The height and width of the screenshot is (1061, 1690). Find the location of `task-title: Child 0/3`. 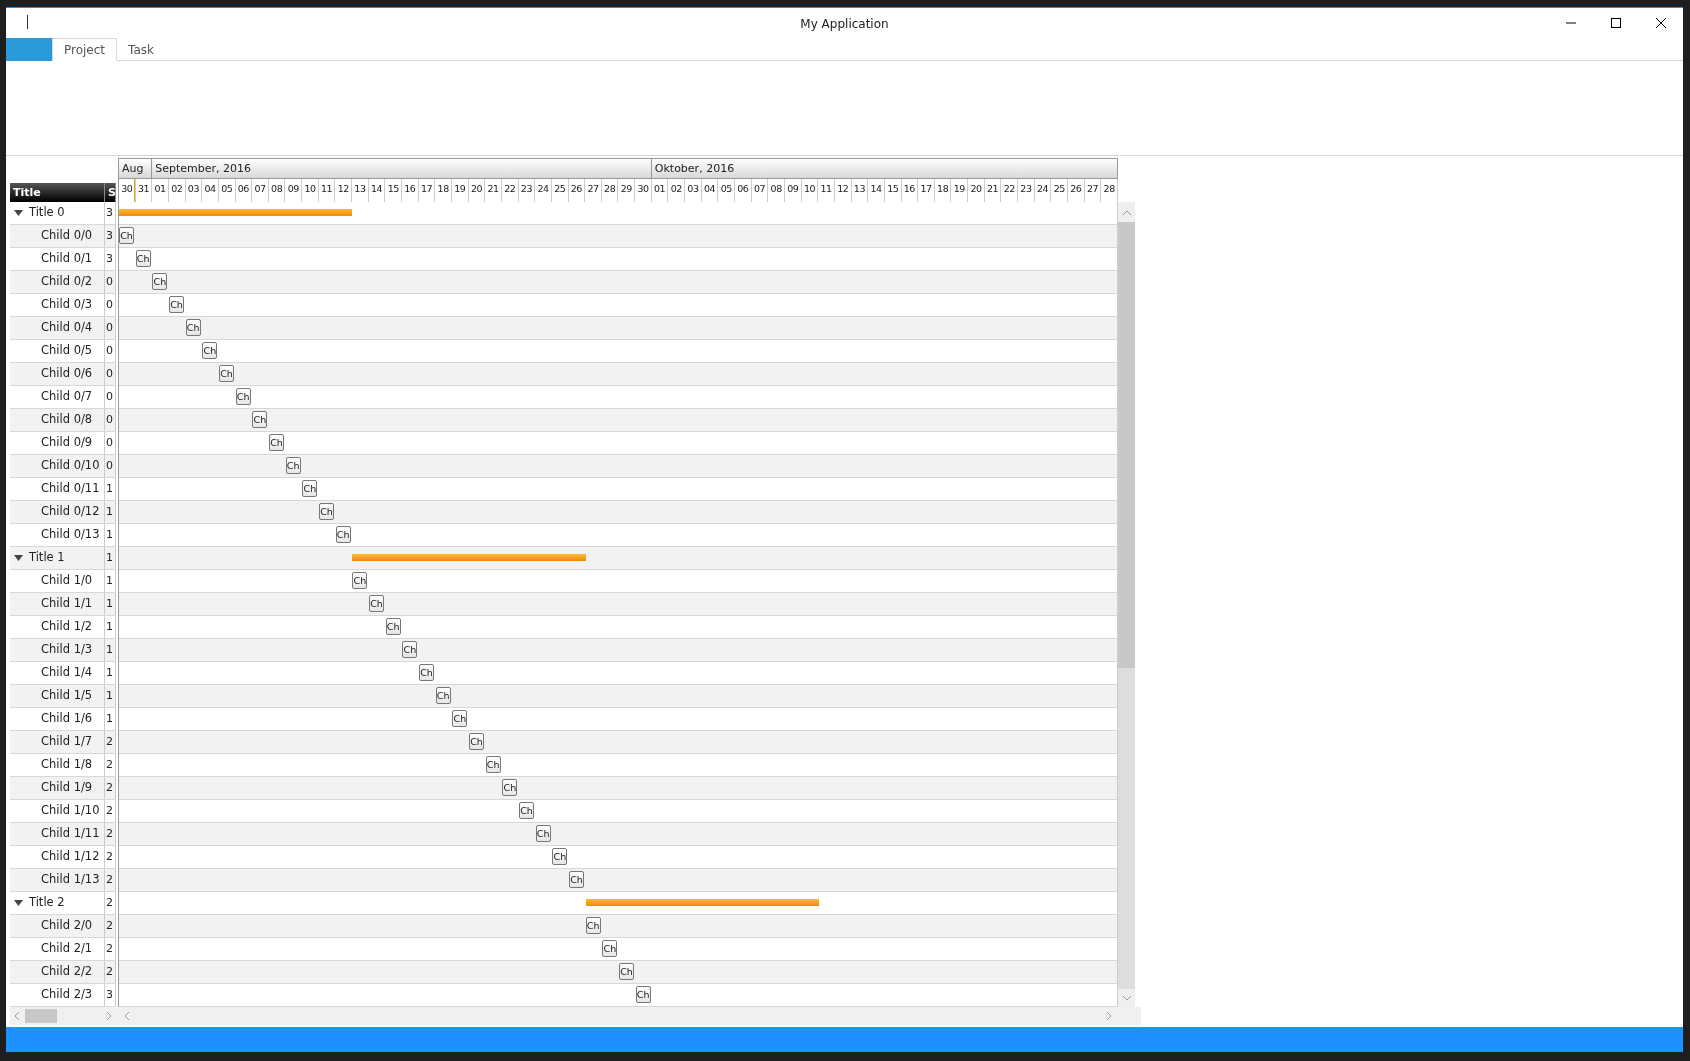

task-title: Child 0/3 is located at coordinates (67, 305).